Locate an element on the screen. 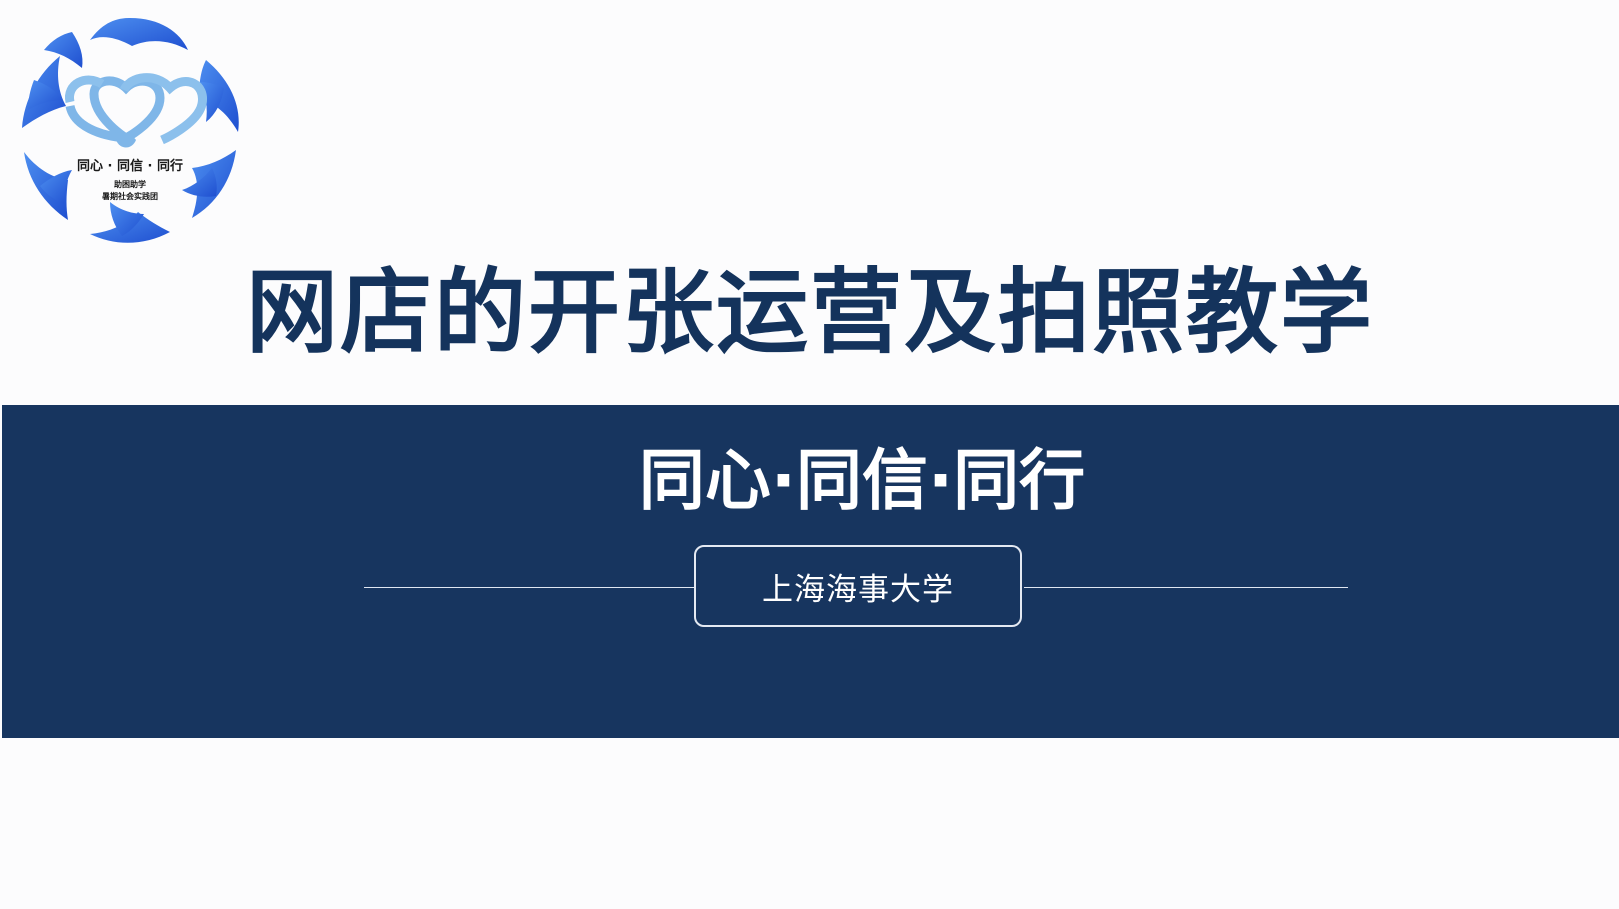  logo: 同心 · 同信 · 同行 助困助学 暑期社会实践团 is located at coordinates (130, 130).